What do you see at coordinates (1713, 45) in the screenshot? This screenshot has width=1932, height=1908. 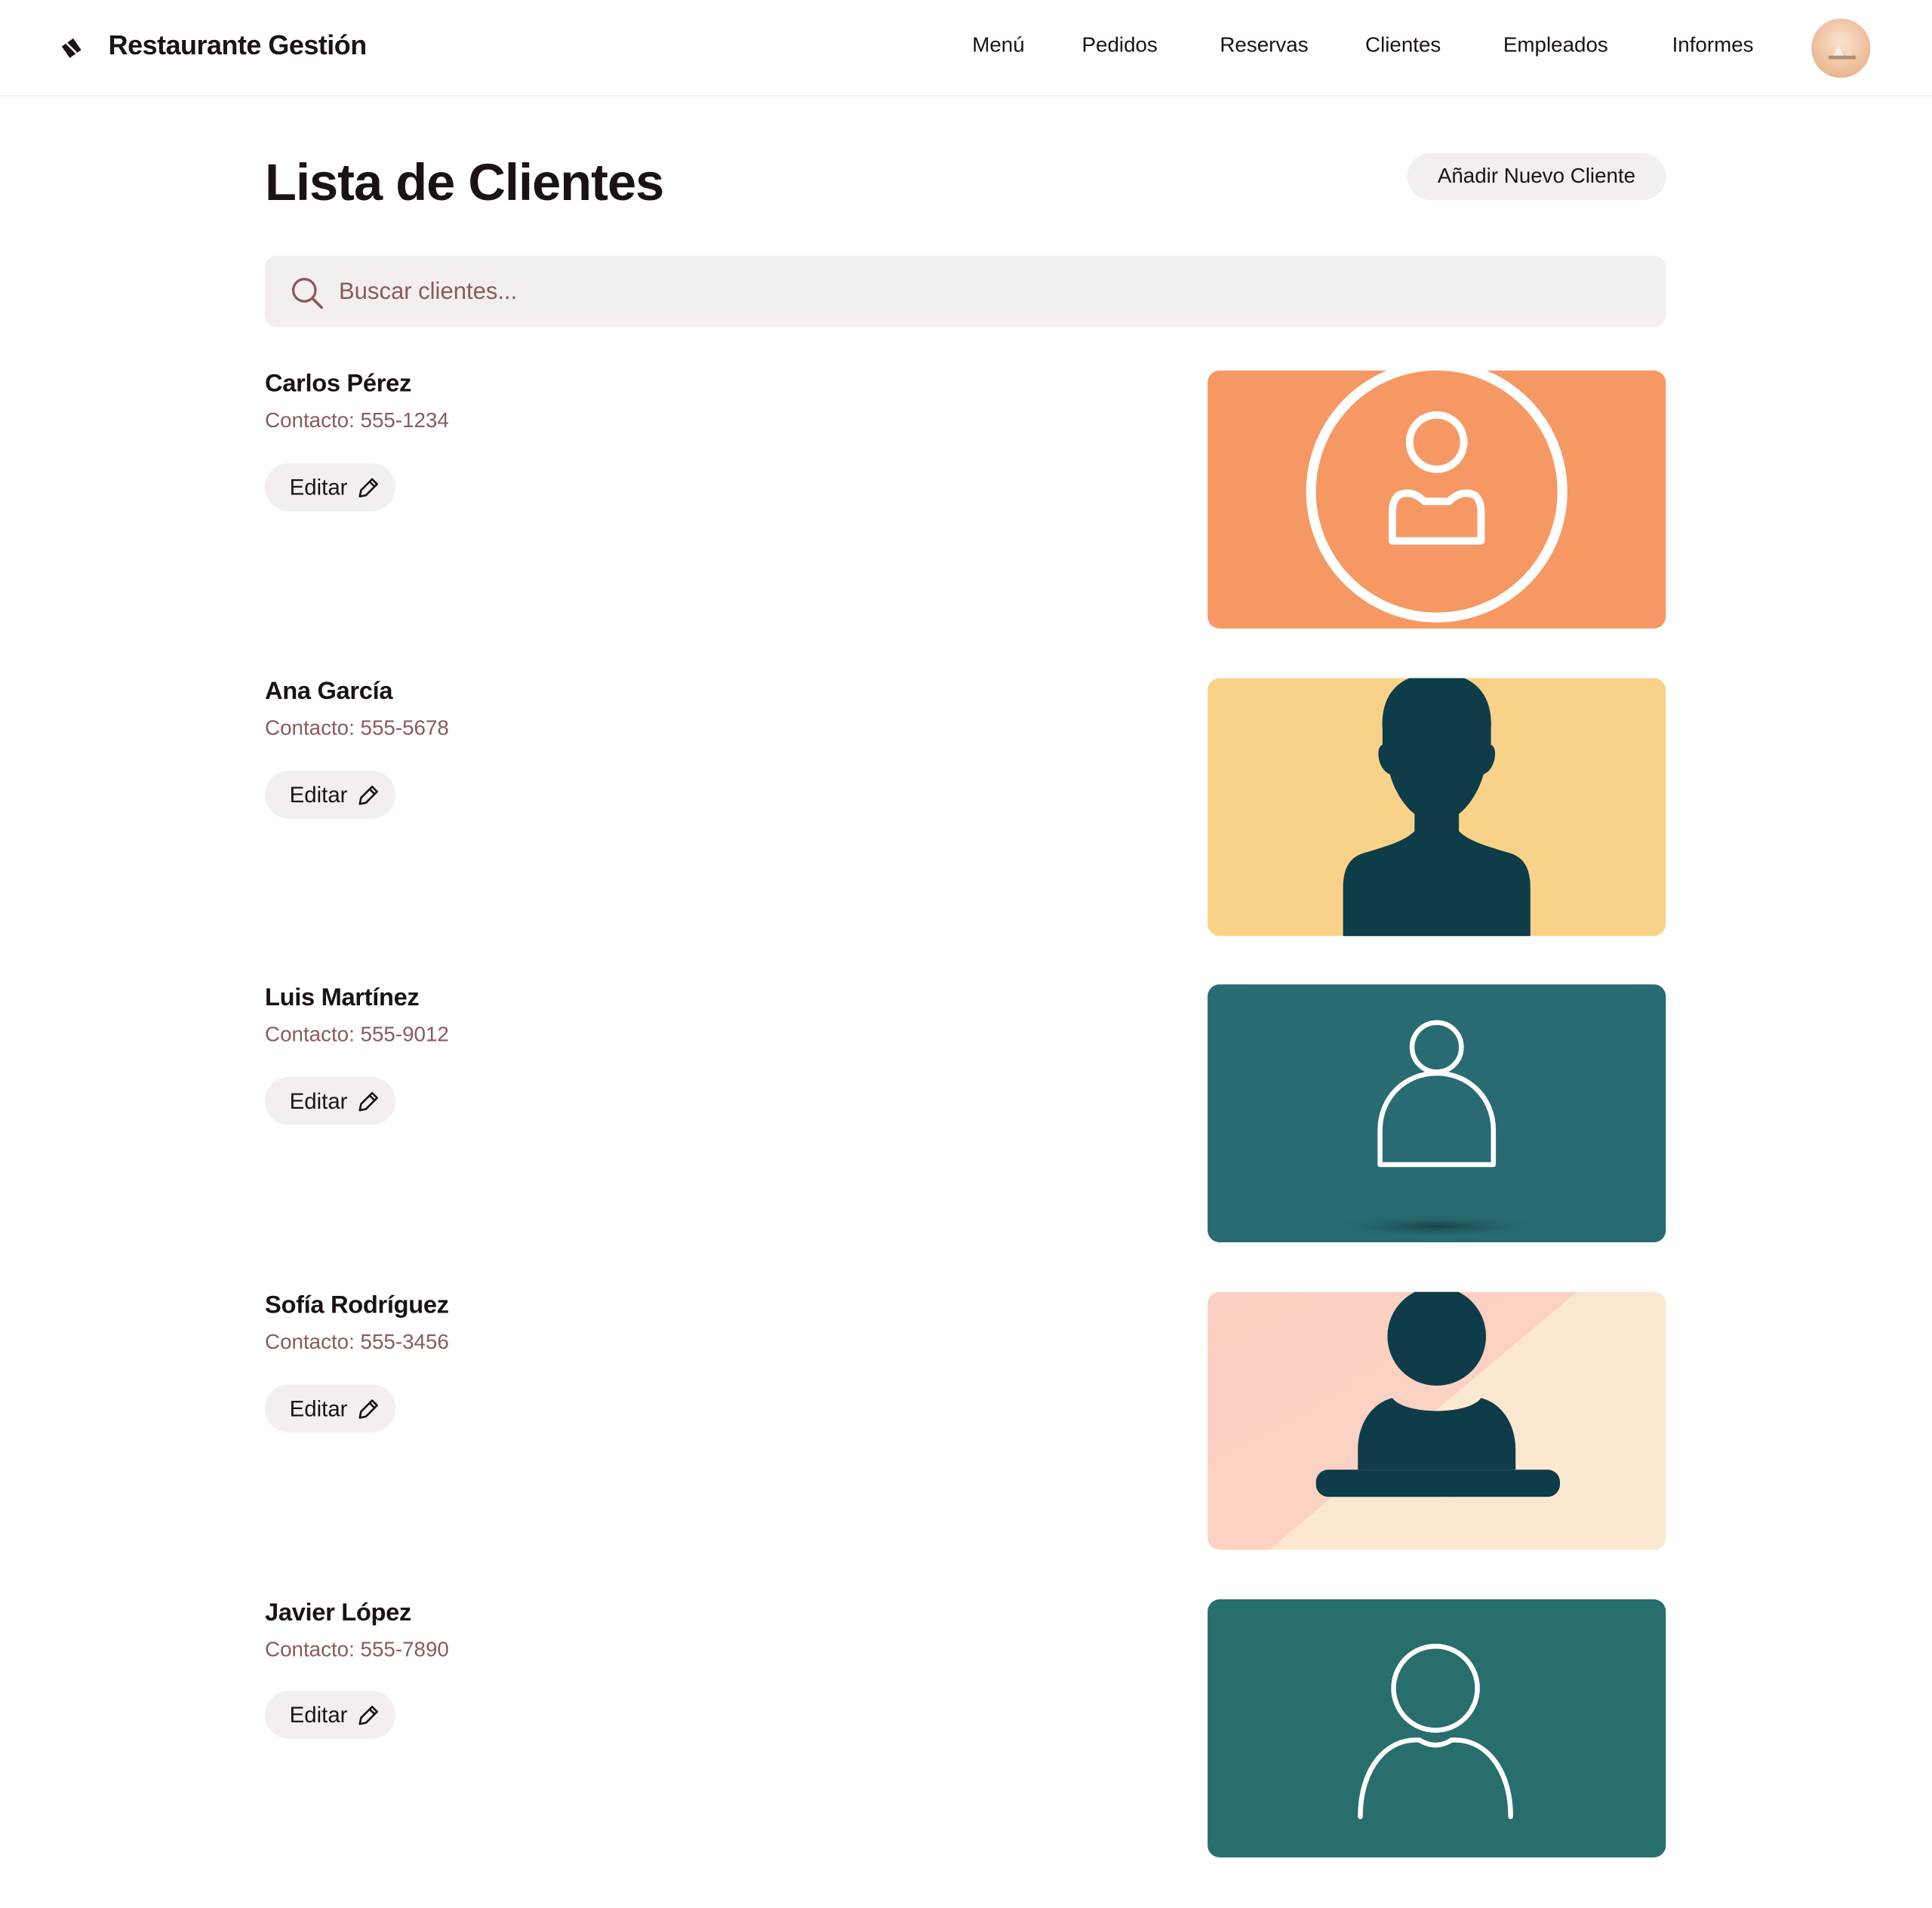 I see `nav-item-informes: Informes` at bounding box center [1713, 45].